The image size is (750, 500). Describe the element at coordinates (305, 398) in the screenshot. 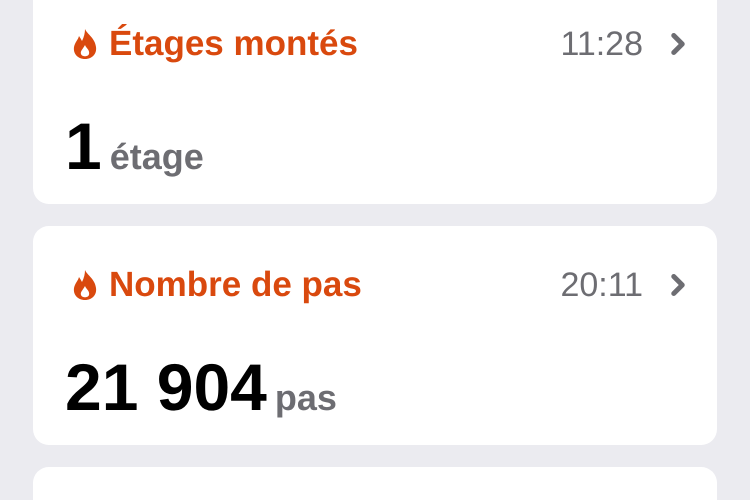

I see `unit-text: pas` at that location.